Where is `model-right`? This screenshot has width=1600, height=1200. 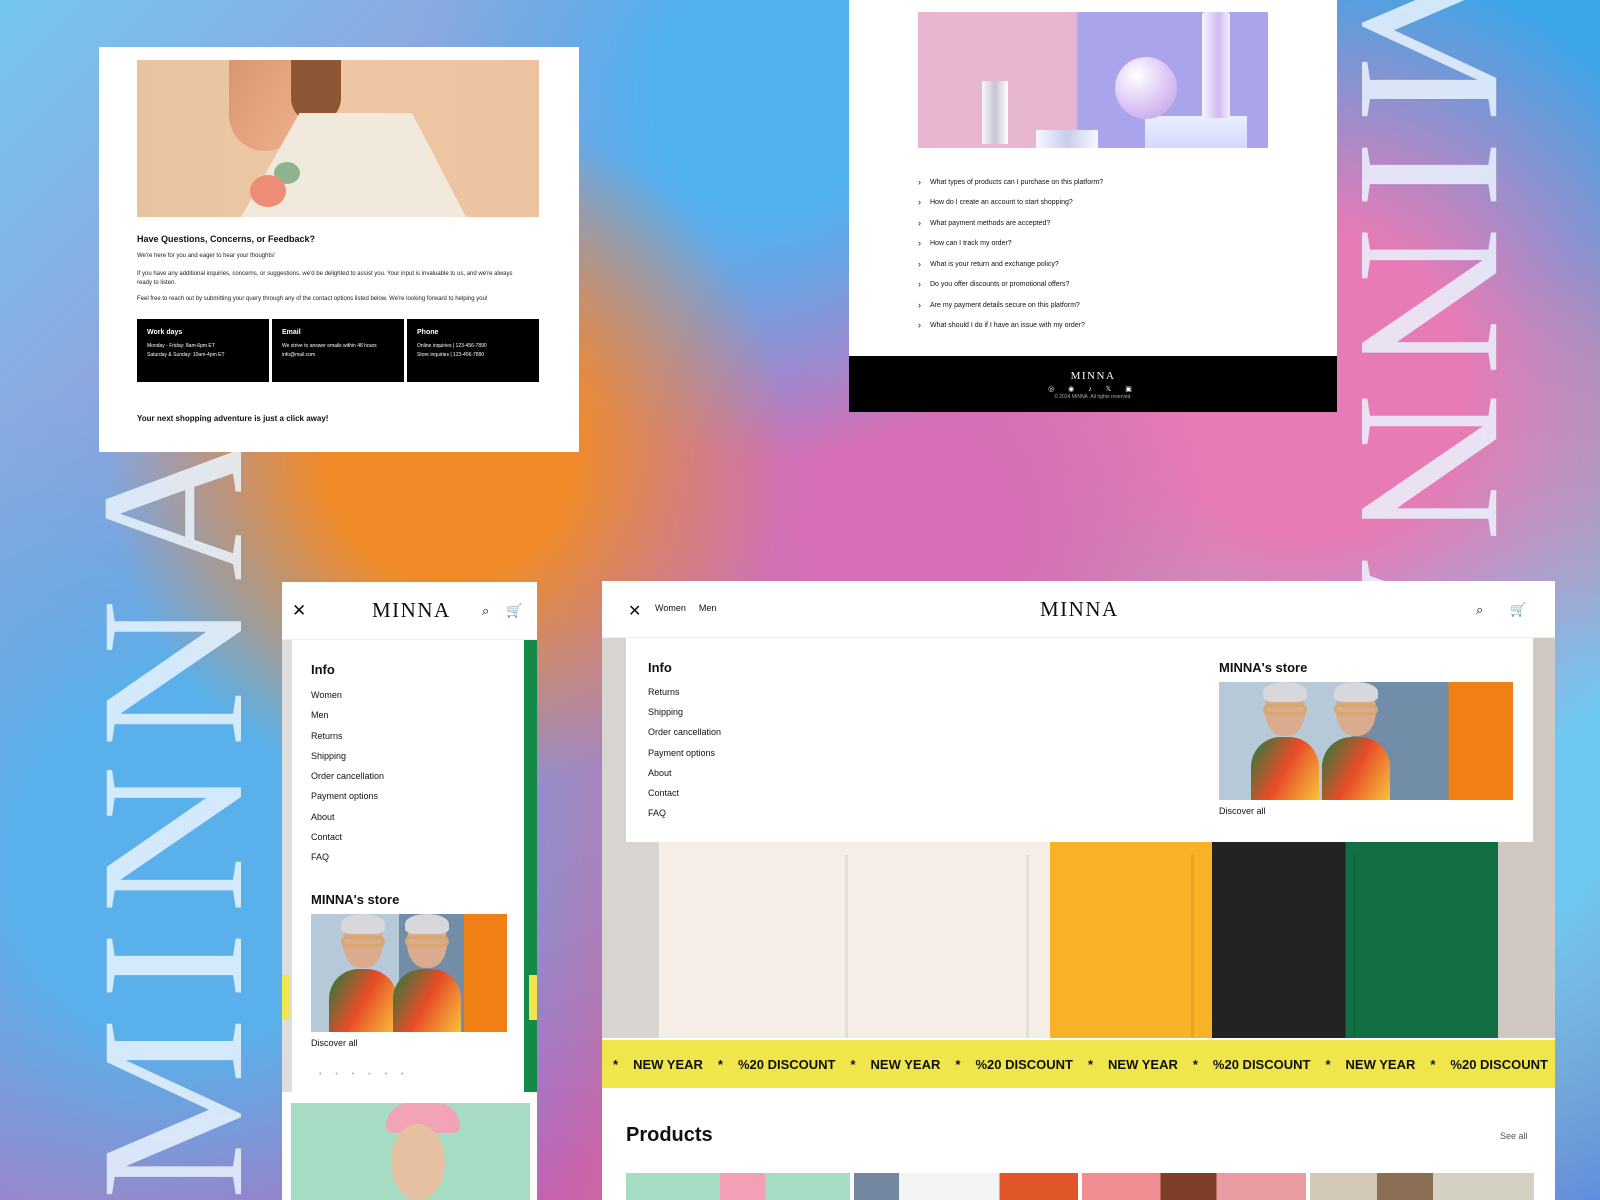 model-right is located at coordinates (1356, 741).